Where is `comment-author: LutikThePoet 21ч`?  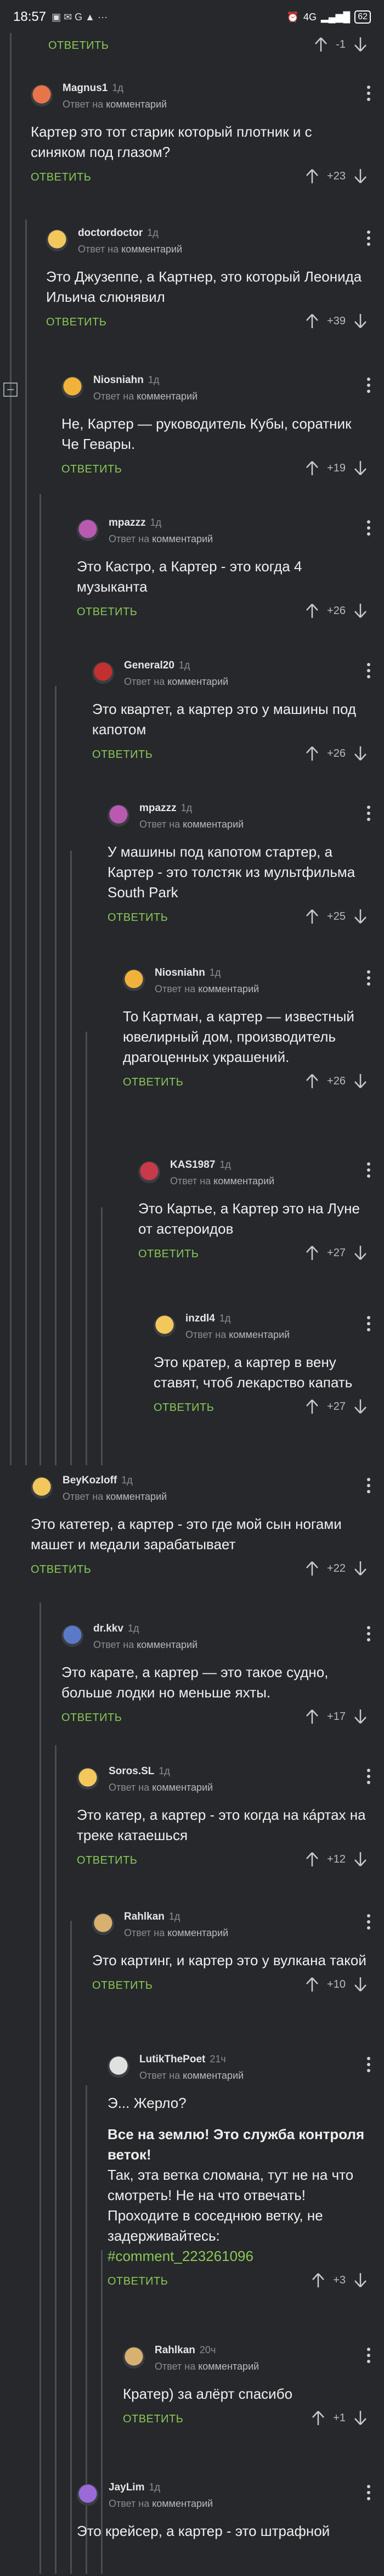 comment-author: LutikThePoet 21ч is located at coordinates (183, 2060).